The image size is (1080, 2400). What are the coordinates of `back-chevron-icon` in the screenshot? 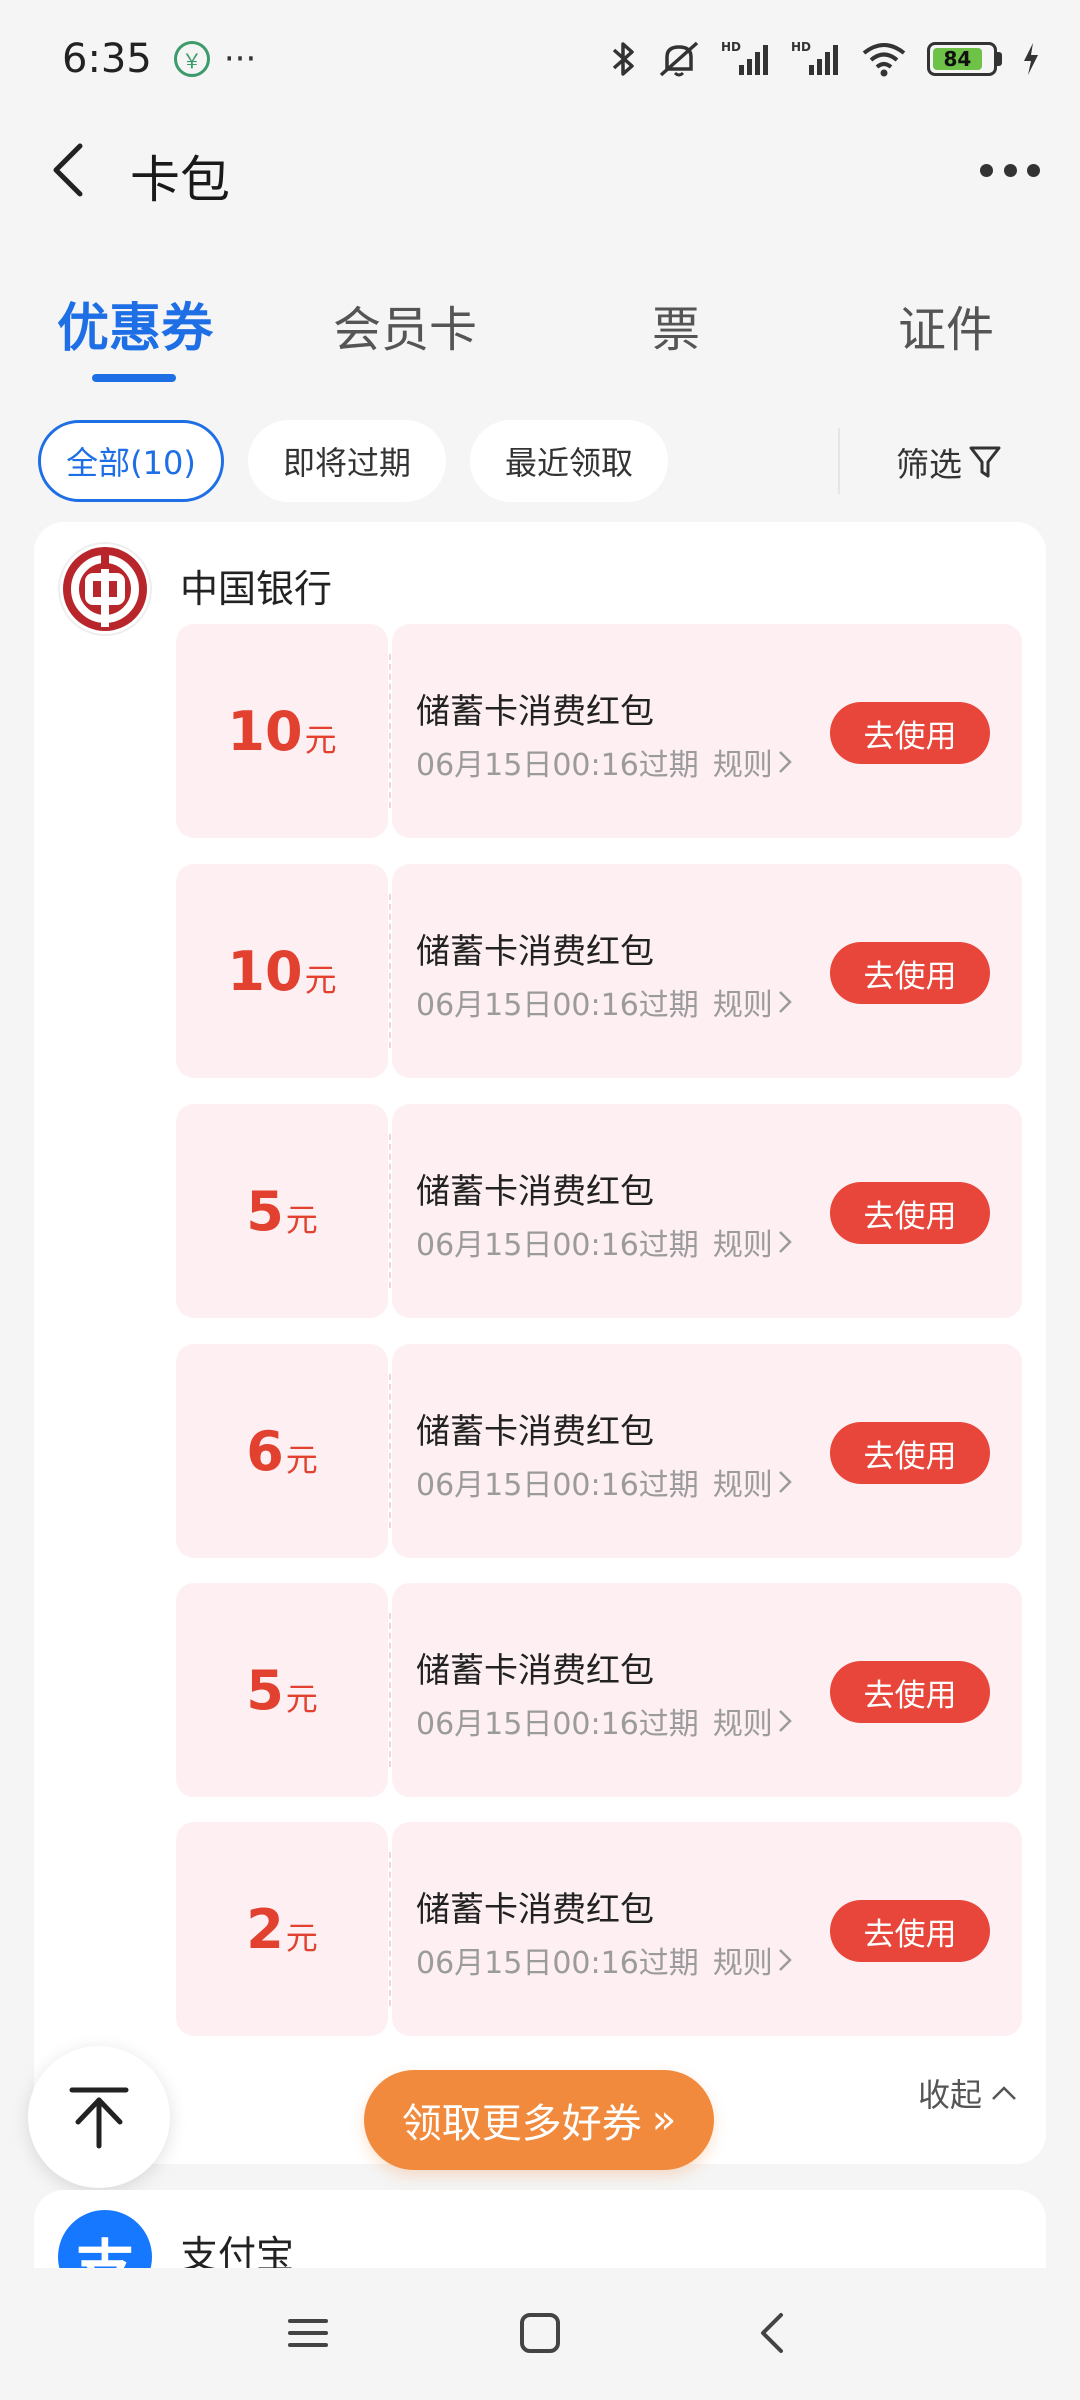 It's located at (772, 2333).